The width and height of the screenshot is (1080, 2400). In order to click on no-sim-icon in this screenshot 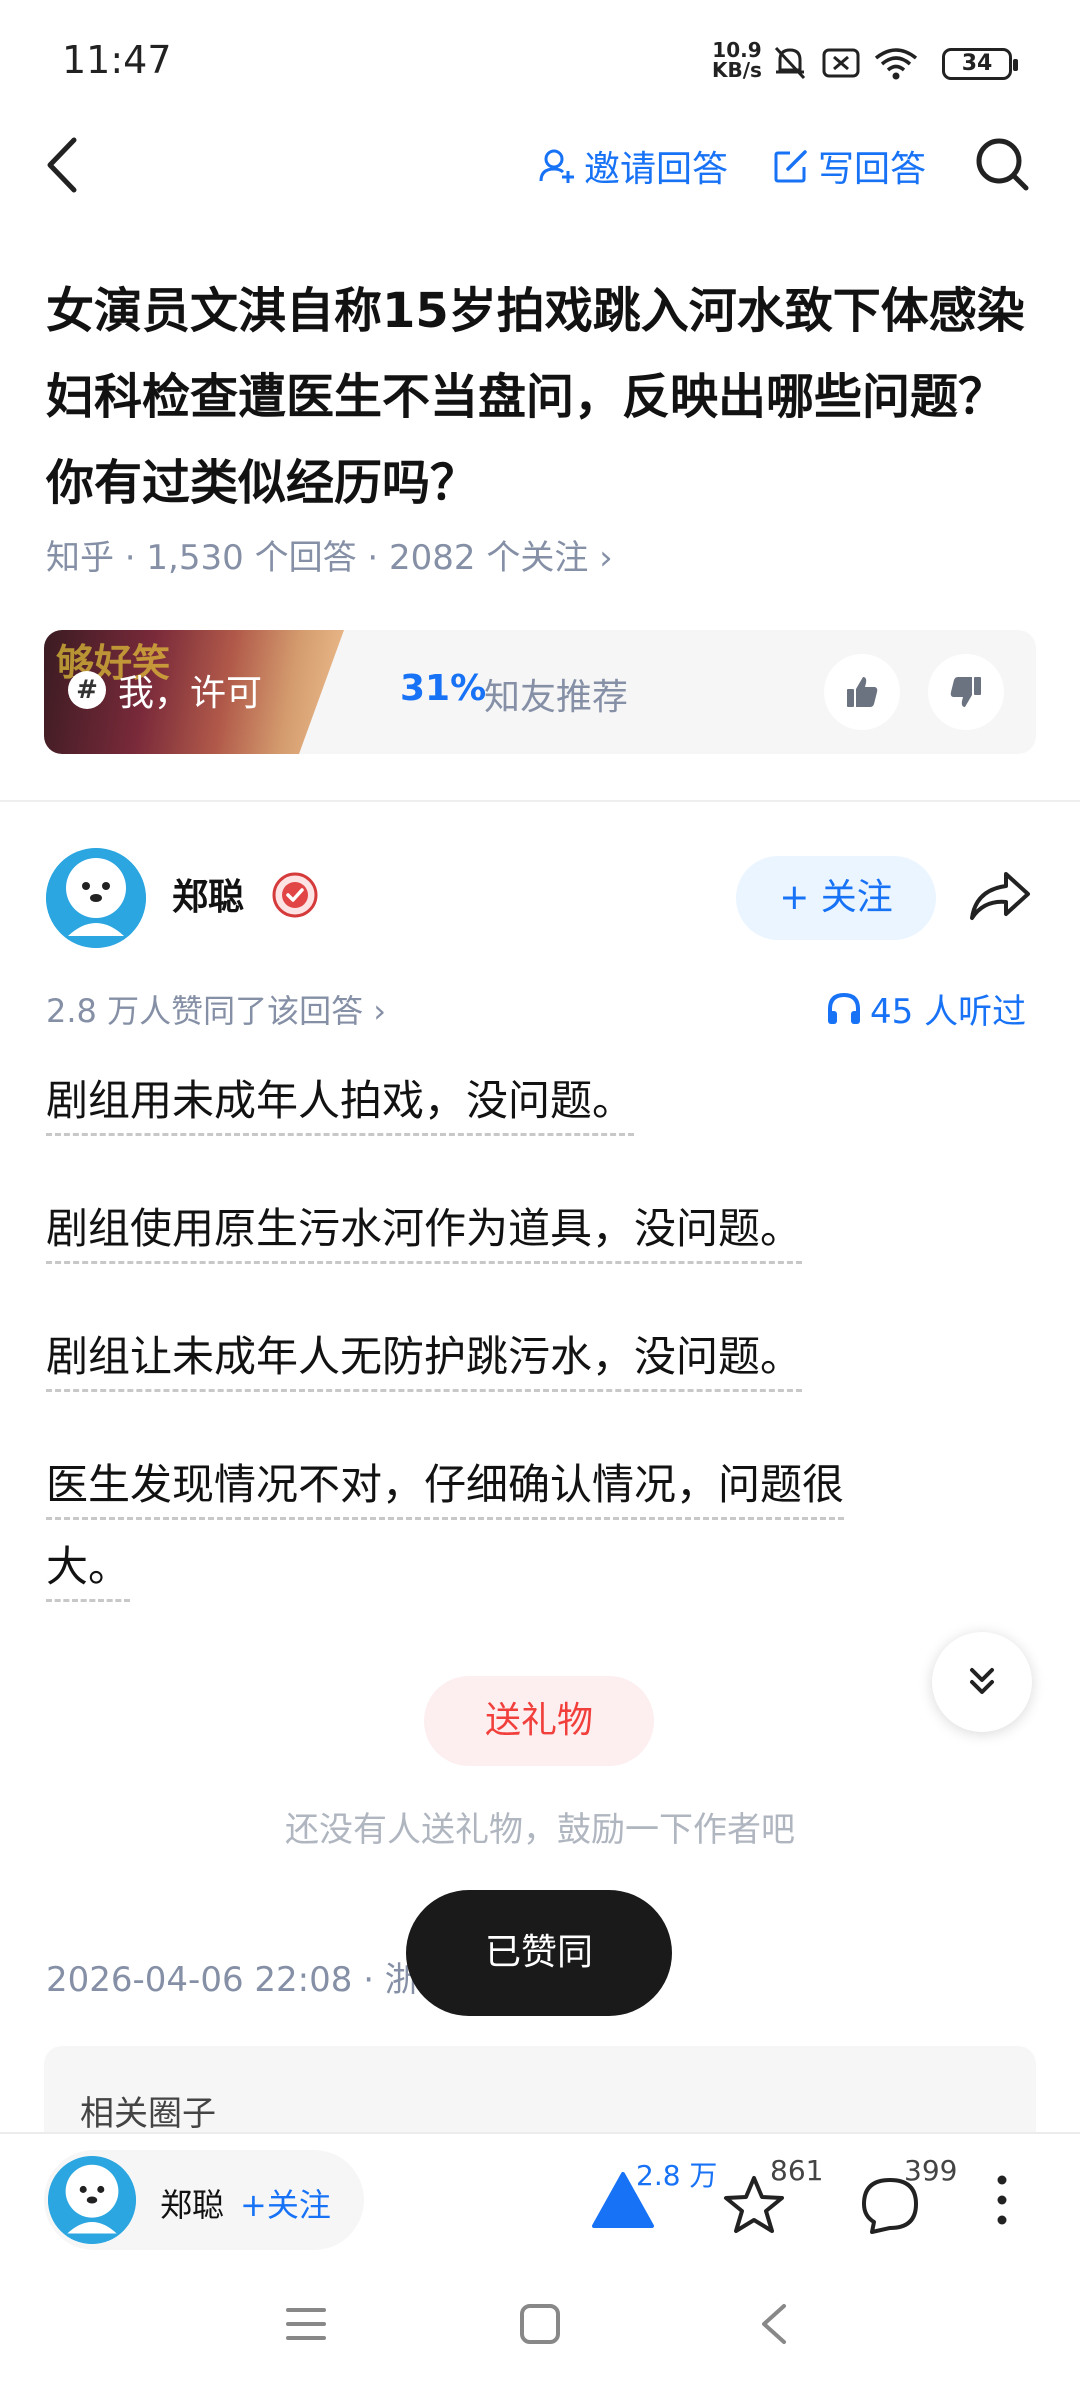, I will do `click(841, 63)`.